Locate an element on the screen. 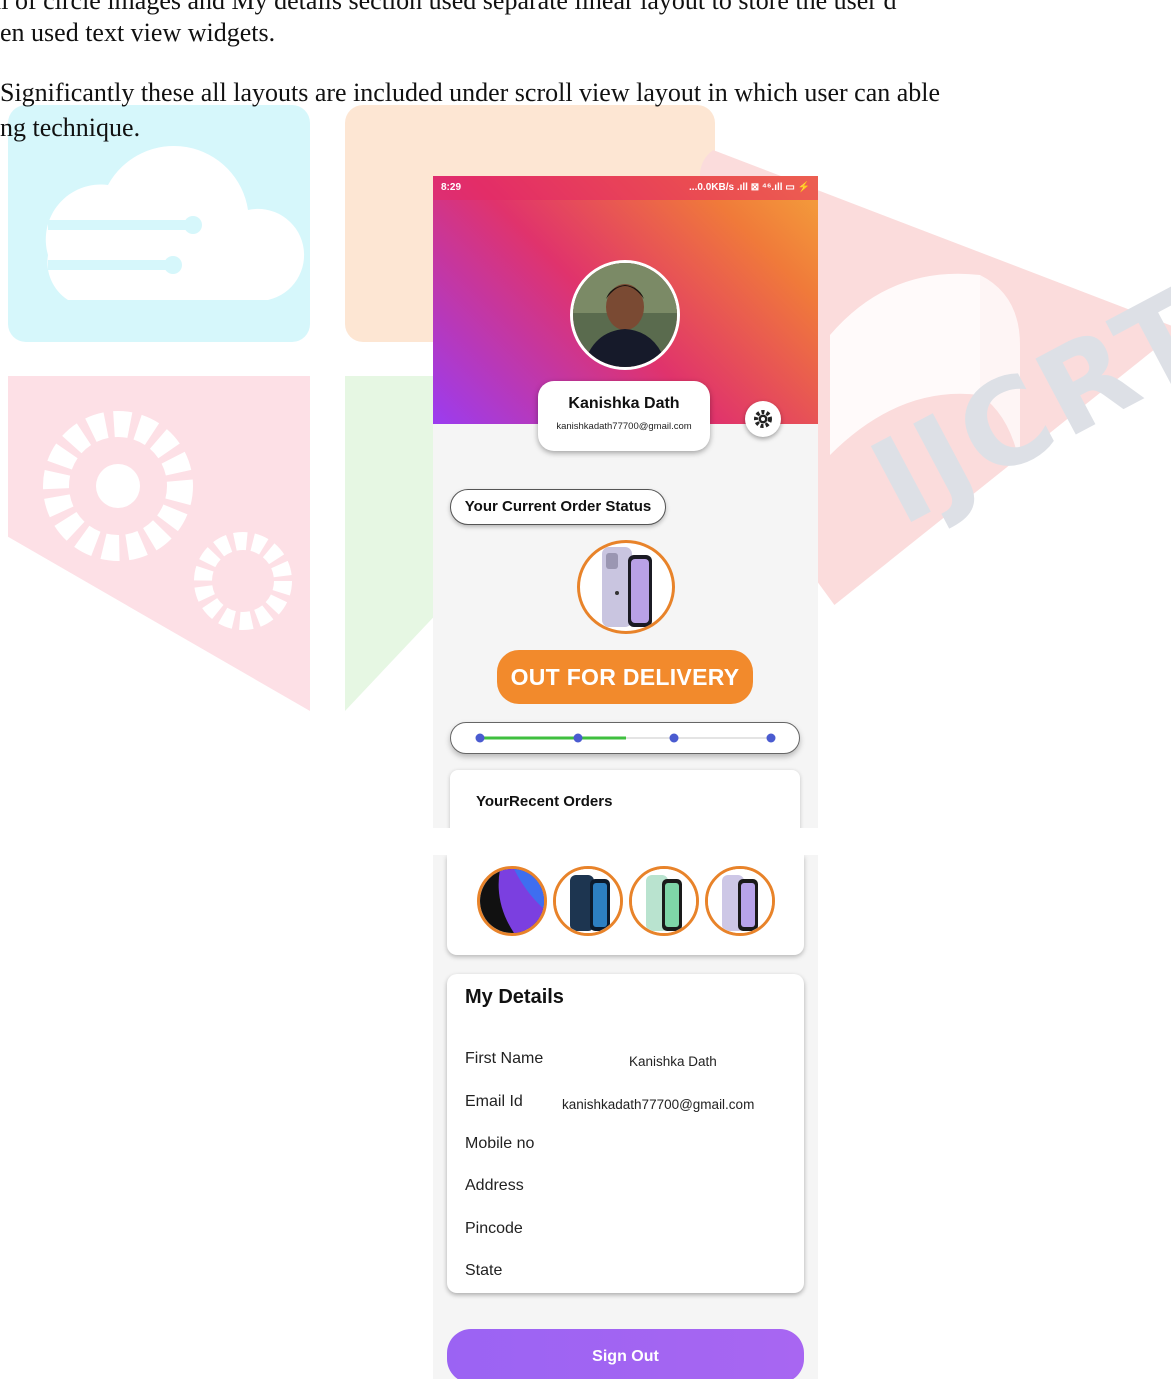  status-time: 8:29 is located at coordinates (451, 187).